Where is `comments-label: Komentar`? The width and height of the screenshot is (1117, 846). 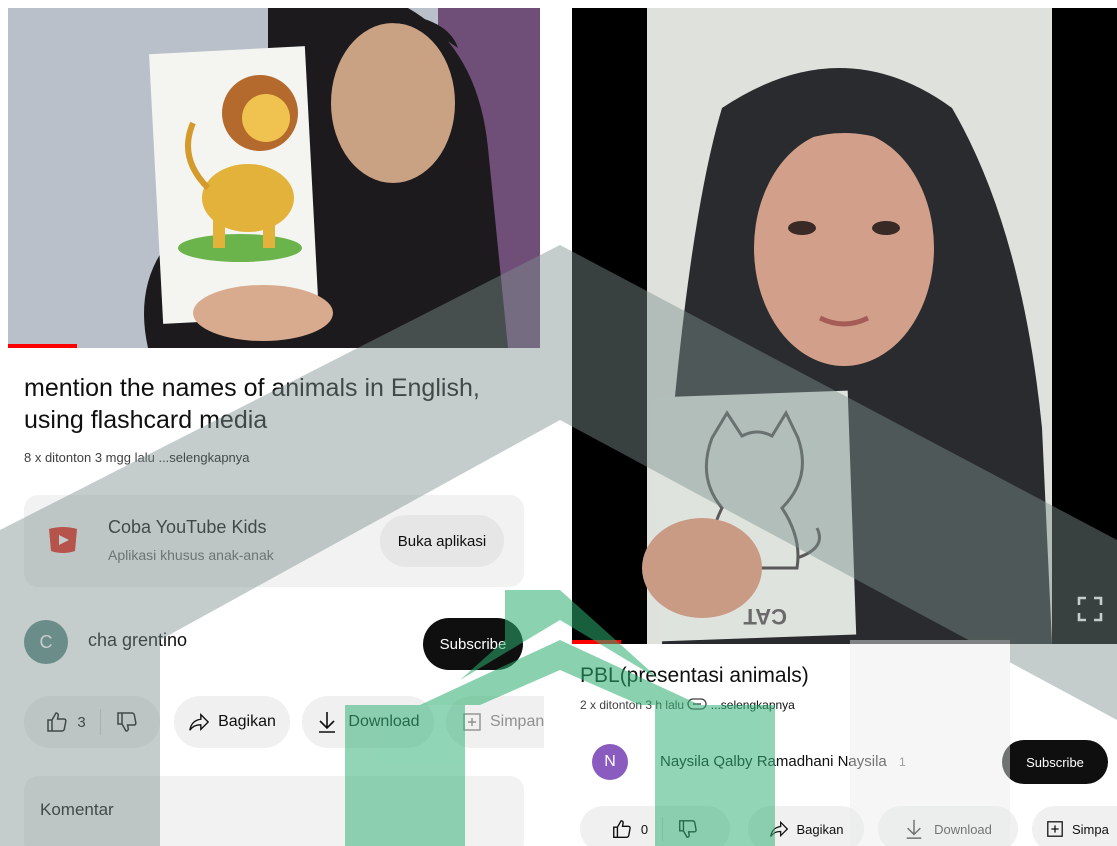
comments-label: Komentar is located at coordinates (77, 809).